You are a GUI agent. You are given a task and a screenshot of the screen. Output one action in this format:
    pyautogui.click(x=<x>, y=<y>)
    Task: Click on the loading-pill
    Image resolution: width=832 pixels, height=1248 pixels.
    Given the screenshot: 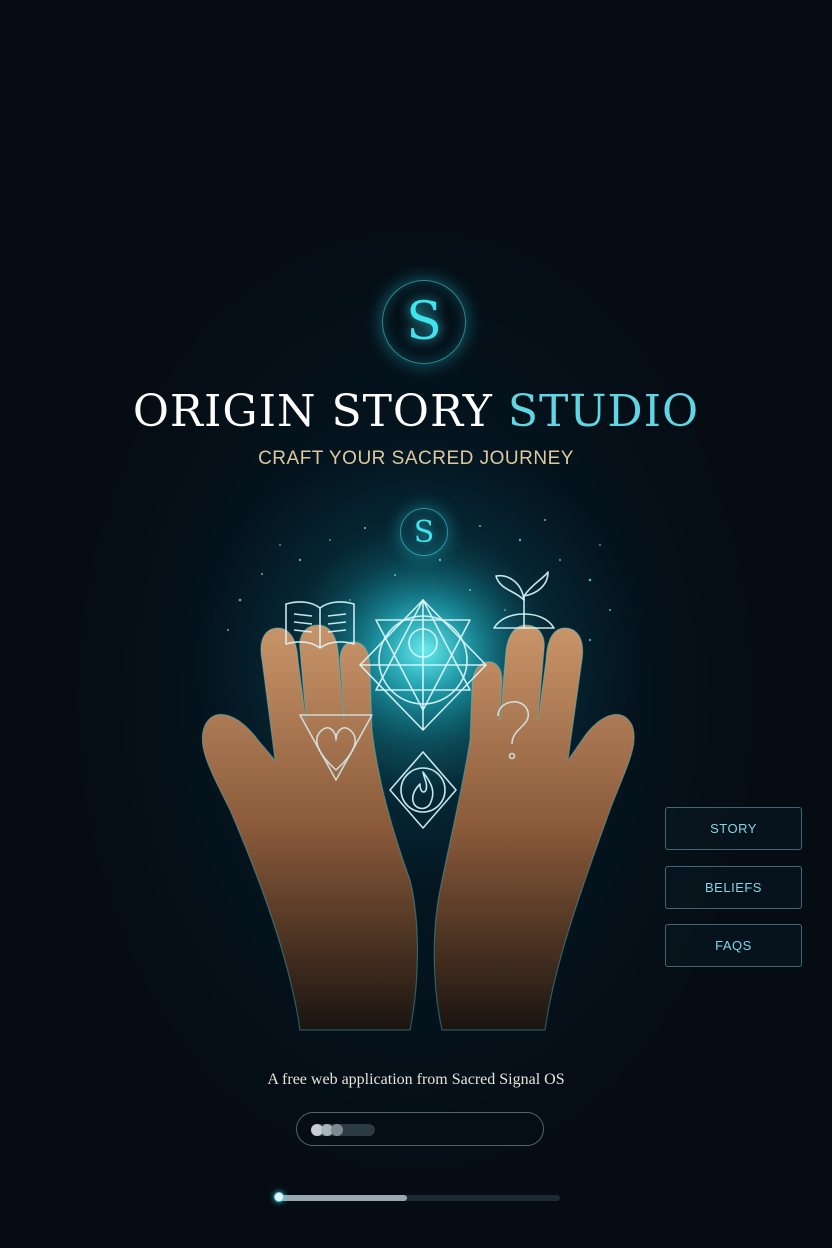 What is the action you would take?
    pyautogui.click(x=420, y=1129)
    